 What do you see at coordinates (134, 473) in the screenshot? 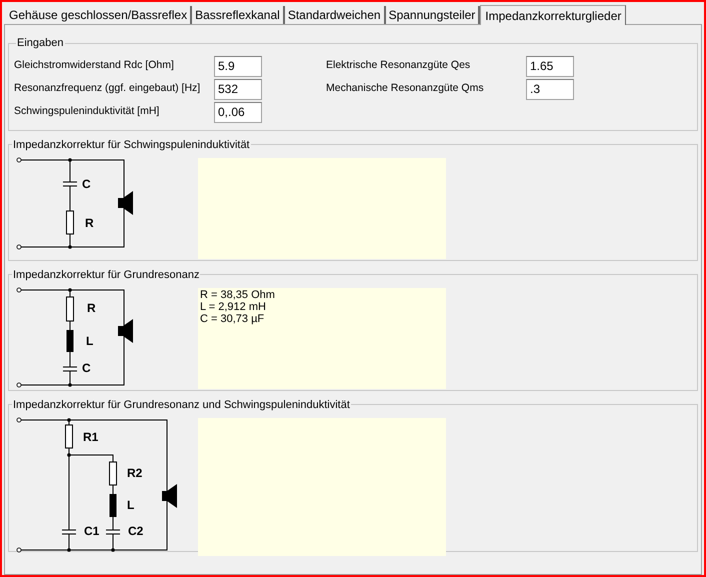
I see `component-label: R2` at bounding box center [134, 473].